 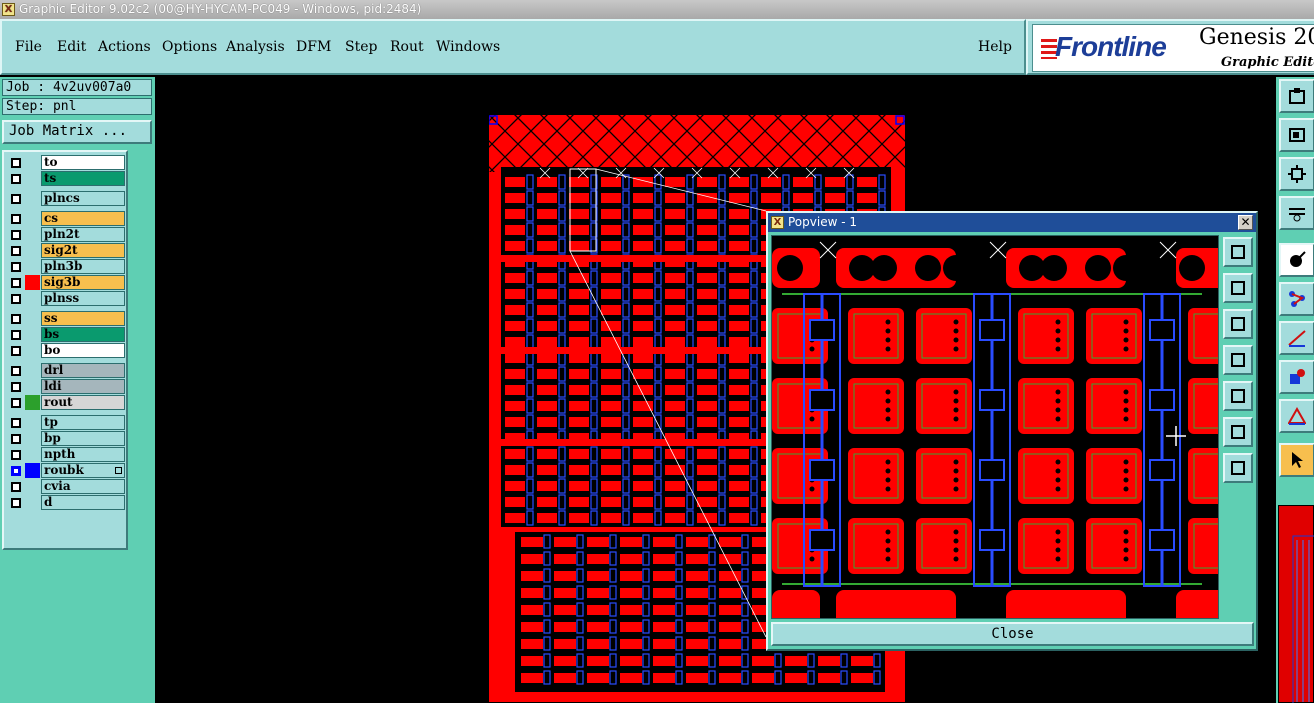 I want to click on menu-windows: Windows, so click(x=468, y=47).